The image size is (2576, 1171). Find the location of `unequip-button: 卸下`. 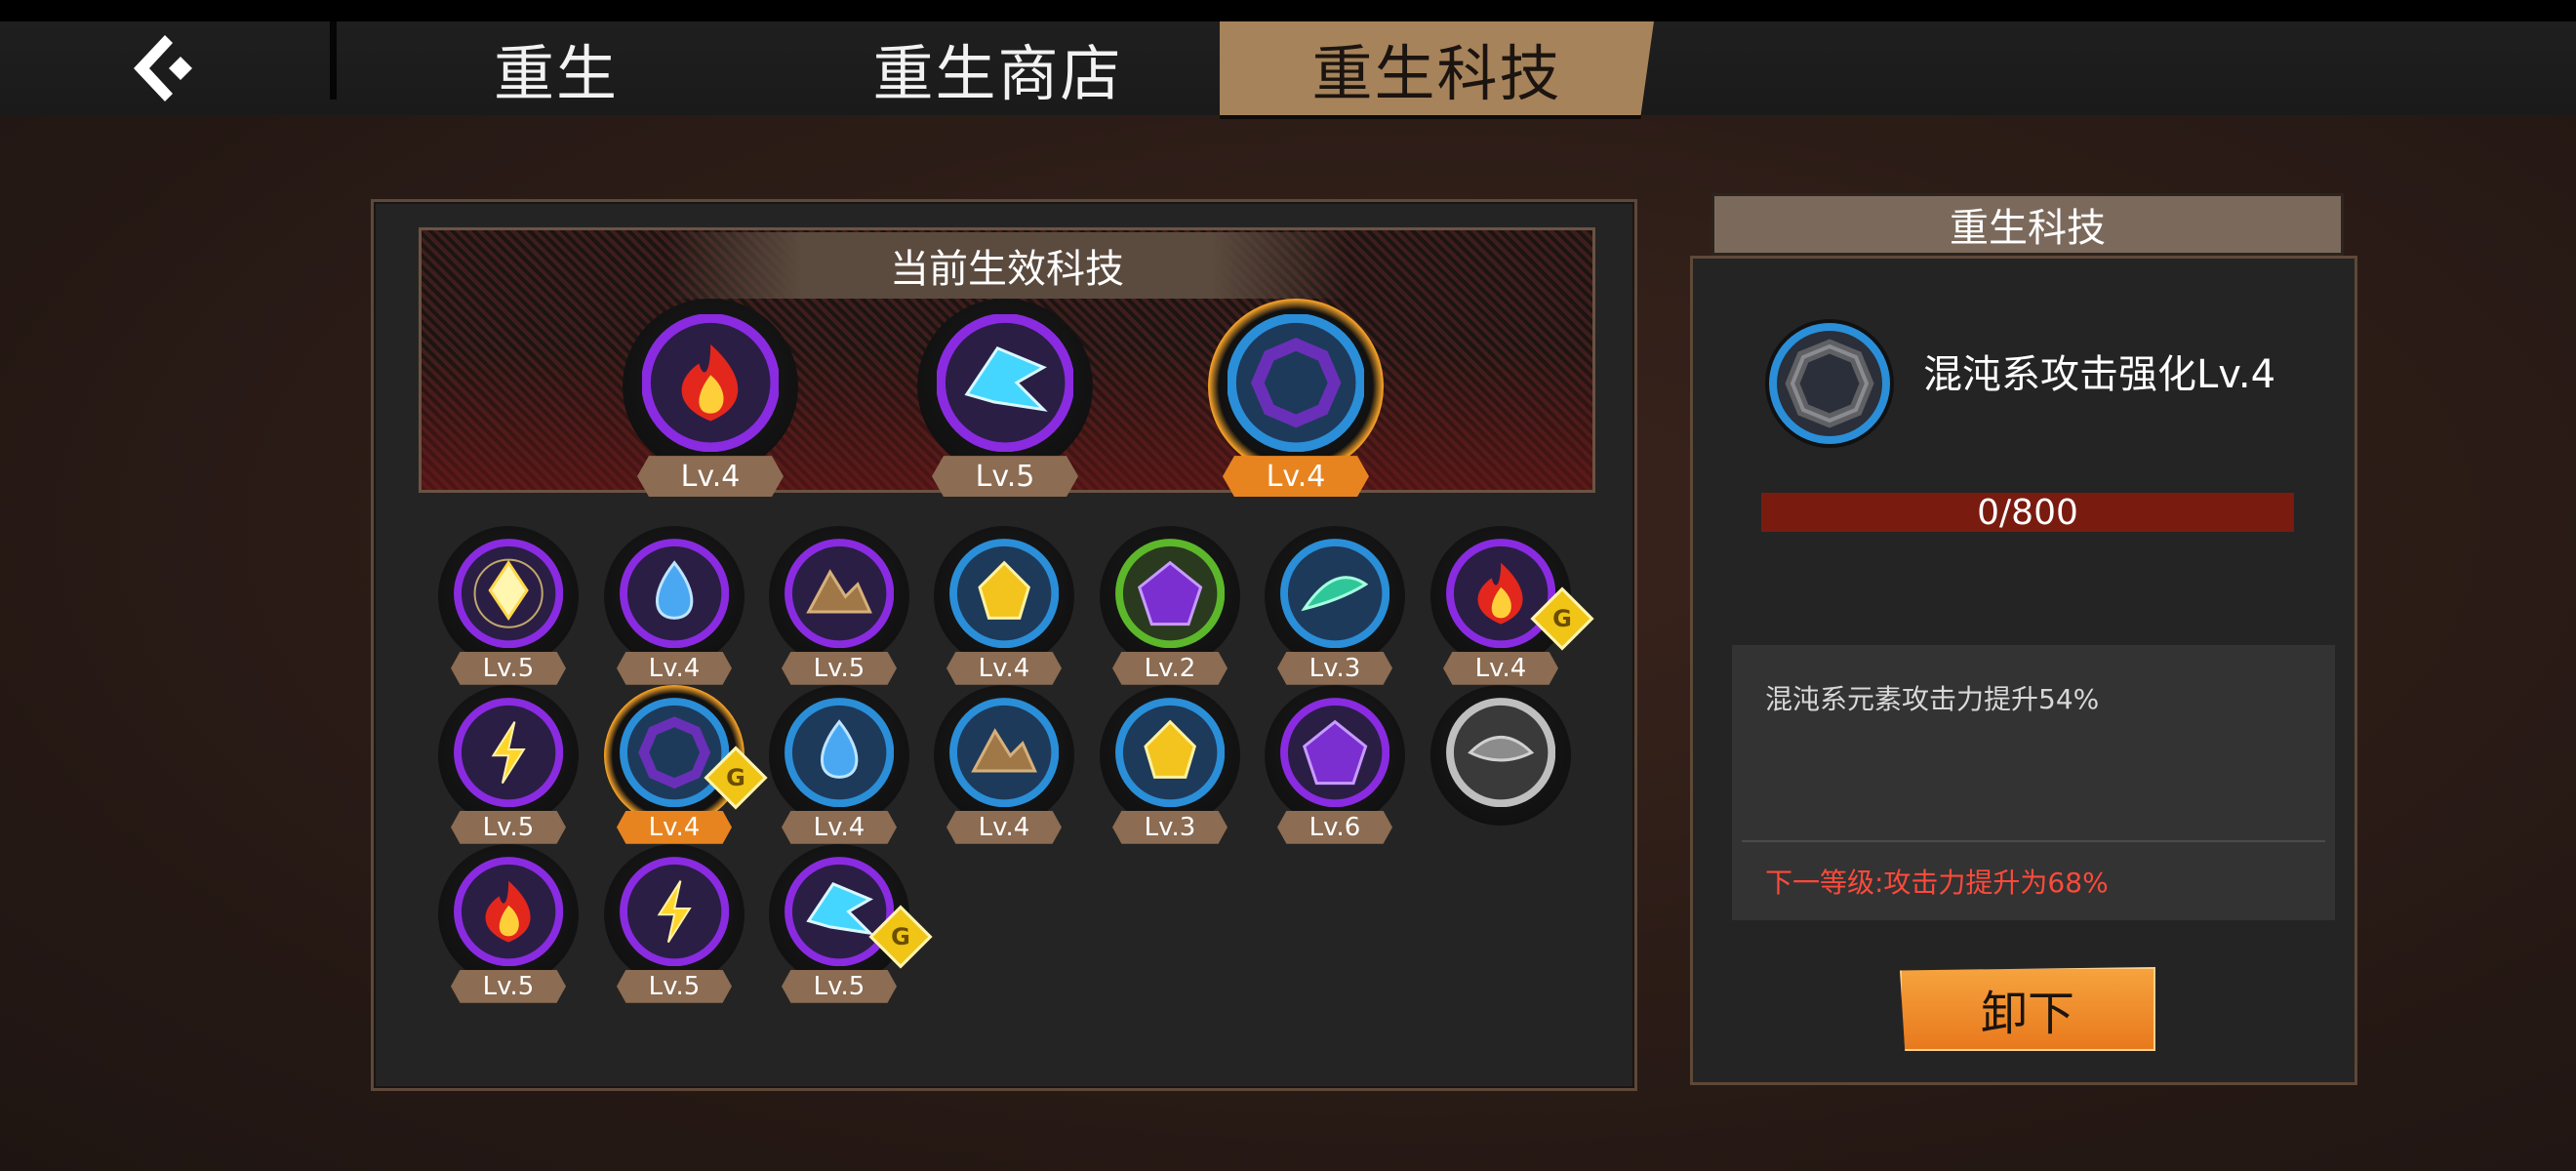

unequip-button: 卸下 is located at coordinates (2028, 1009).